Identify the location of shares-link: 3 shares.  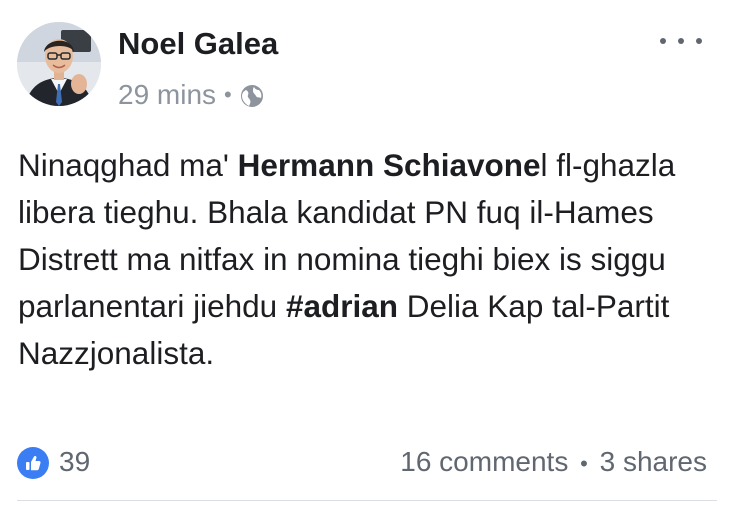
(653, 461).